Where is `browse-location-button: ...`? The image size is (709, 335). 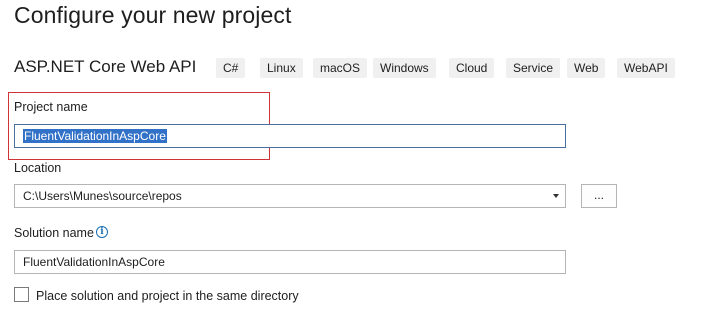
browse-location-button: ... is located at coordinates (599, 196).